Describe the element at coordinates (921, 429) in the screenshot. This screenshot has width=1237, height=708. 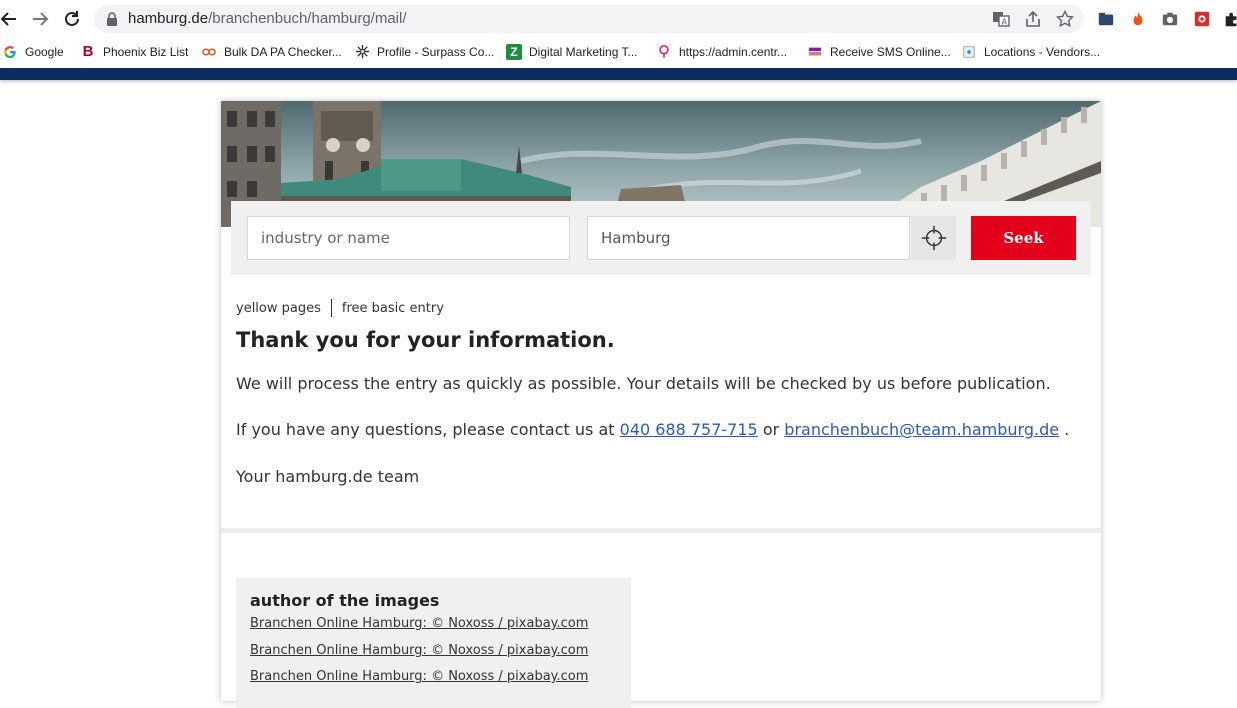
I see `email-link: branchenbuch@team.hamburg.de` at that location.